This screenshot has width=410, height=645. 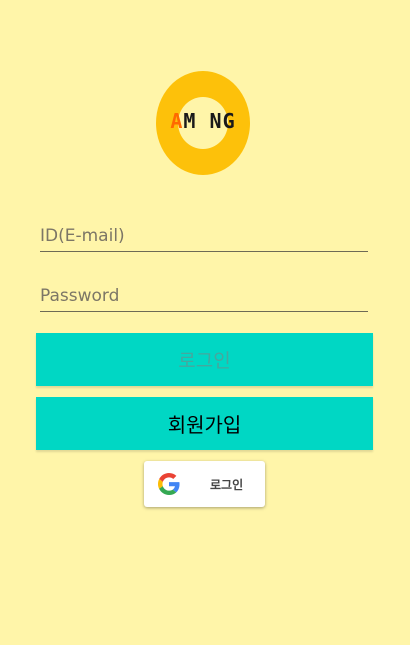 What do you see at coordinates (204, 423) in the screenshot?
I see `signup-button: 회원가입` at bounding box center [204, 423].